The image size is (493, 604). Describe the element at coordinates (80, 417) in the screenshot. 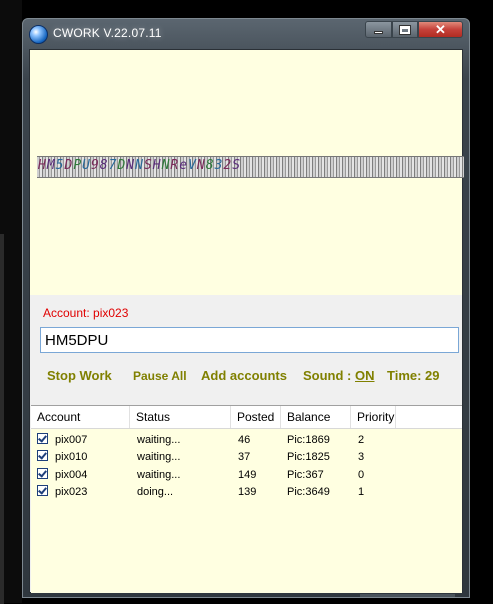

I see `column-header-account: Account` at that location.